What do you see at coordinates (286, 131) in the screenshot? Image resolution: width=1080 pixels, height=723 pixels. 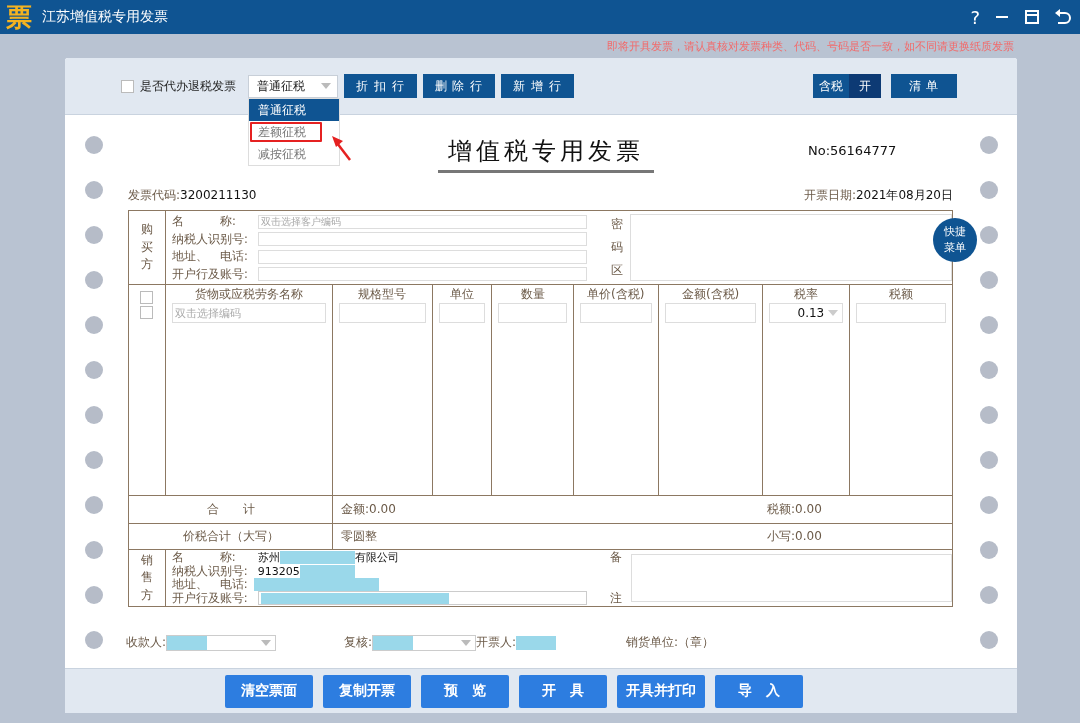 I see `dropdown-option: 差额征税` at bounding box center [286, 131].